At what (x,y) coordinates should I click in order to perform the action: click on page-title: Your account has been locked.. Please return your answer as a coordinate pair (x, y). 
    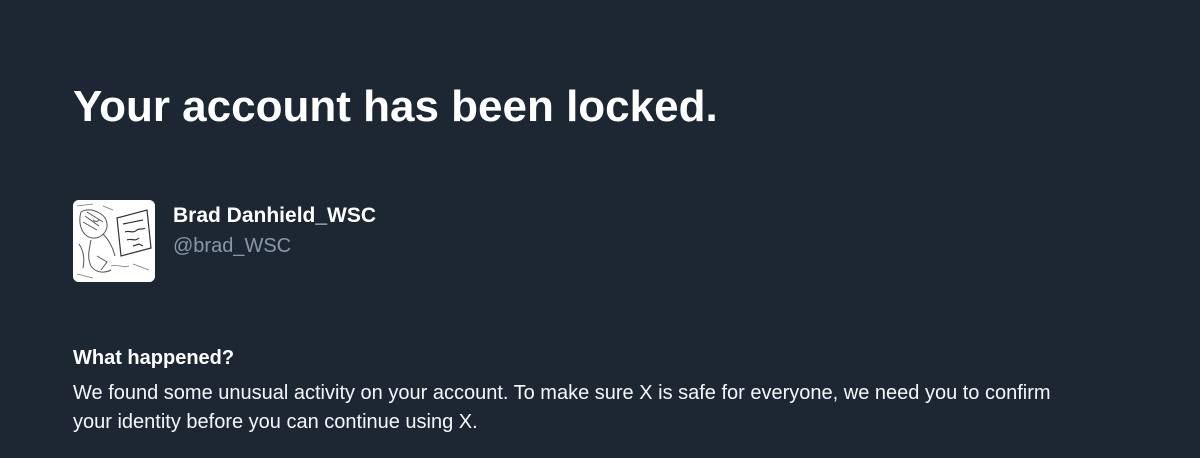
    Looking at the image, I should click on (395, 106).